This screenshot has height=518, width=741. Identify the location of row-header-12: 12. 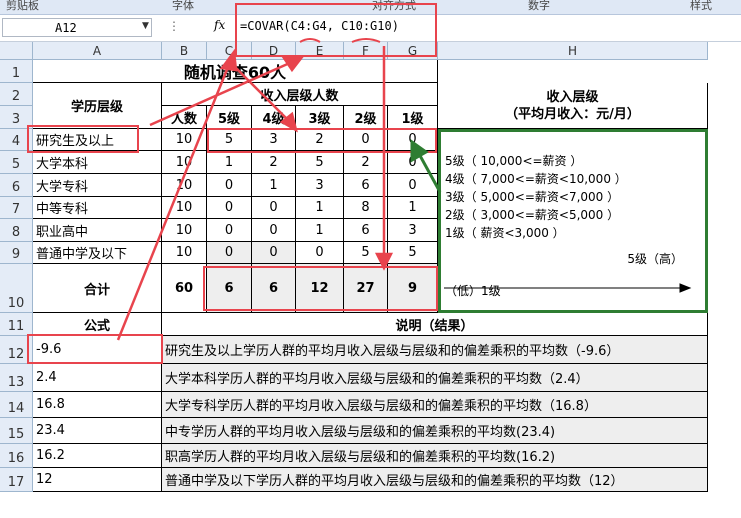
(16, 350).